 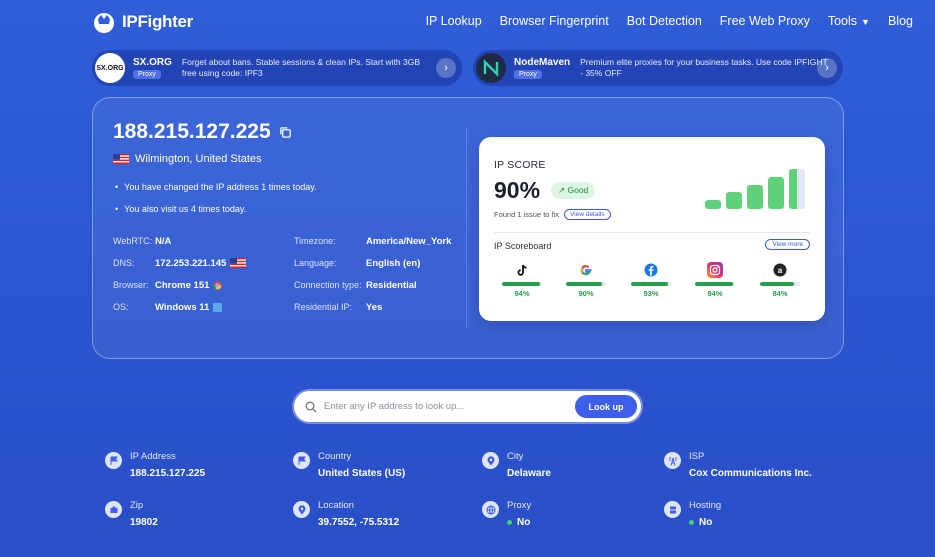 I want to click on browser-row: Browser: Chrome 151, so click(x=167, y=285).